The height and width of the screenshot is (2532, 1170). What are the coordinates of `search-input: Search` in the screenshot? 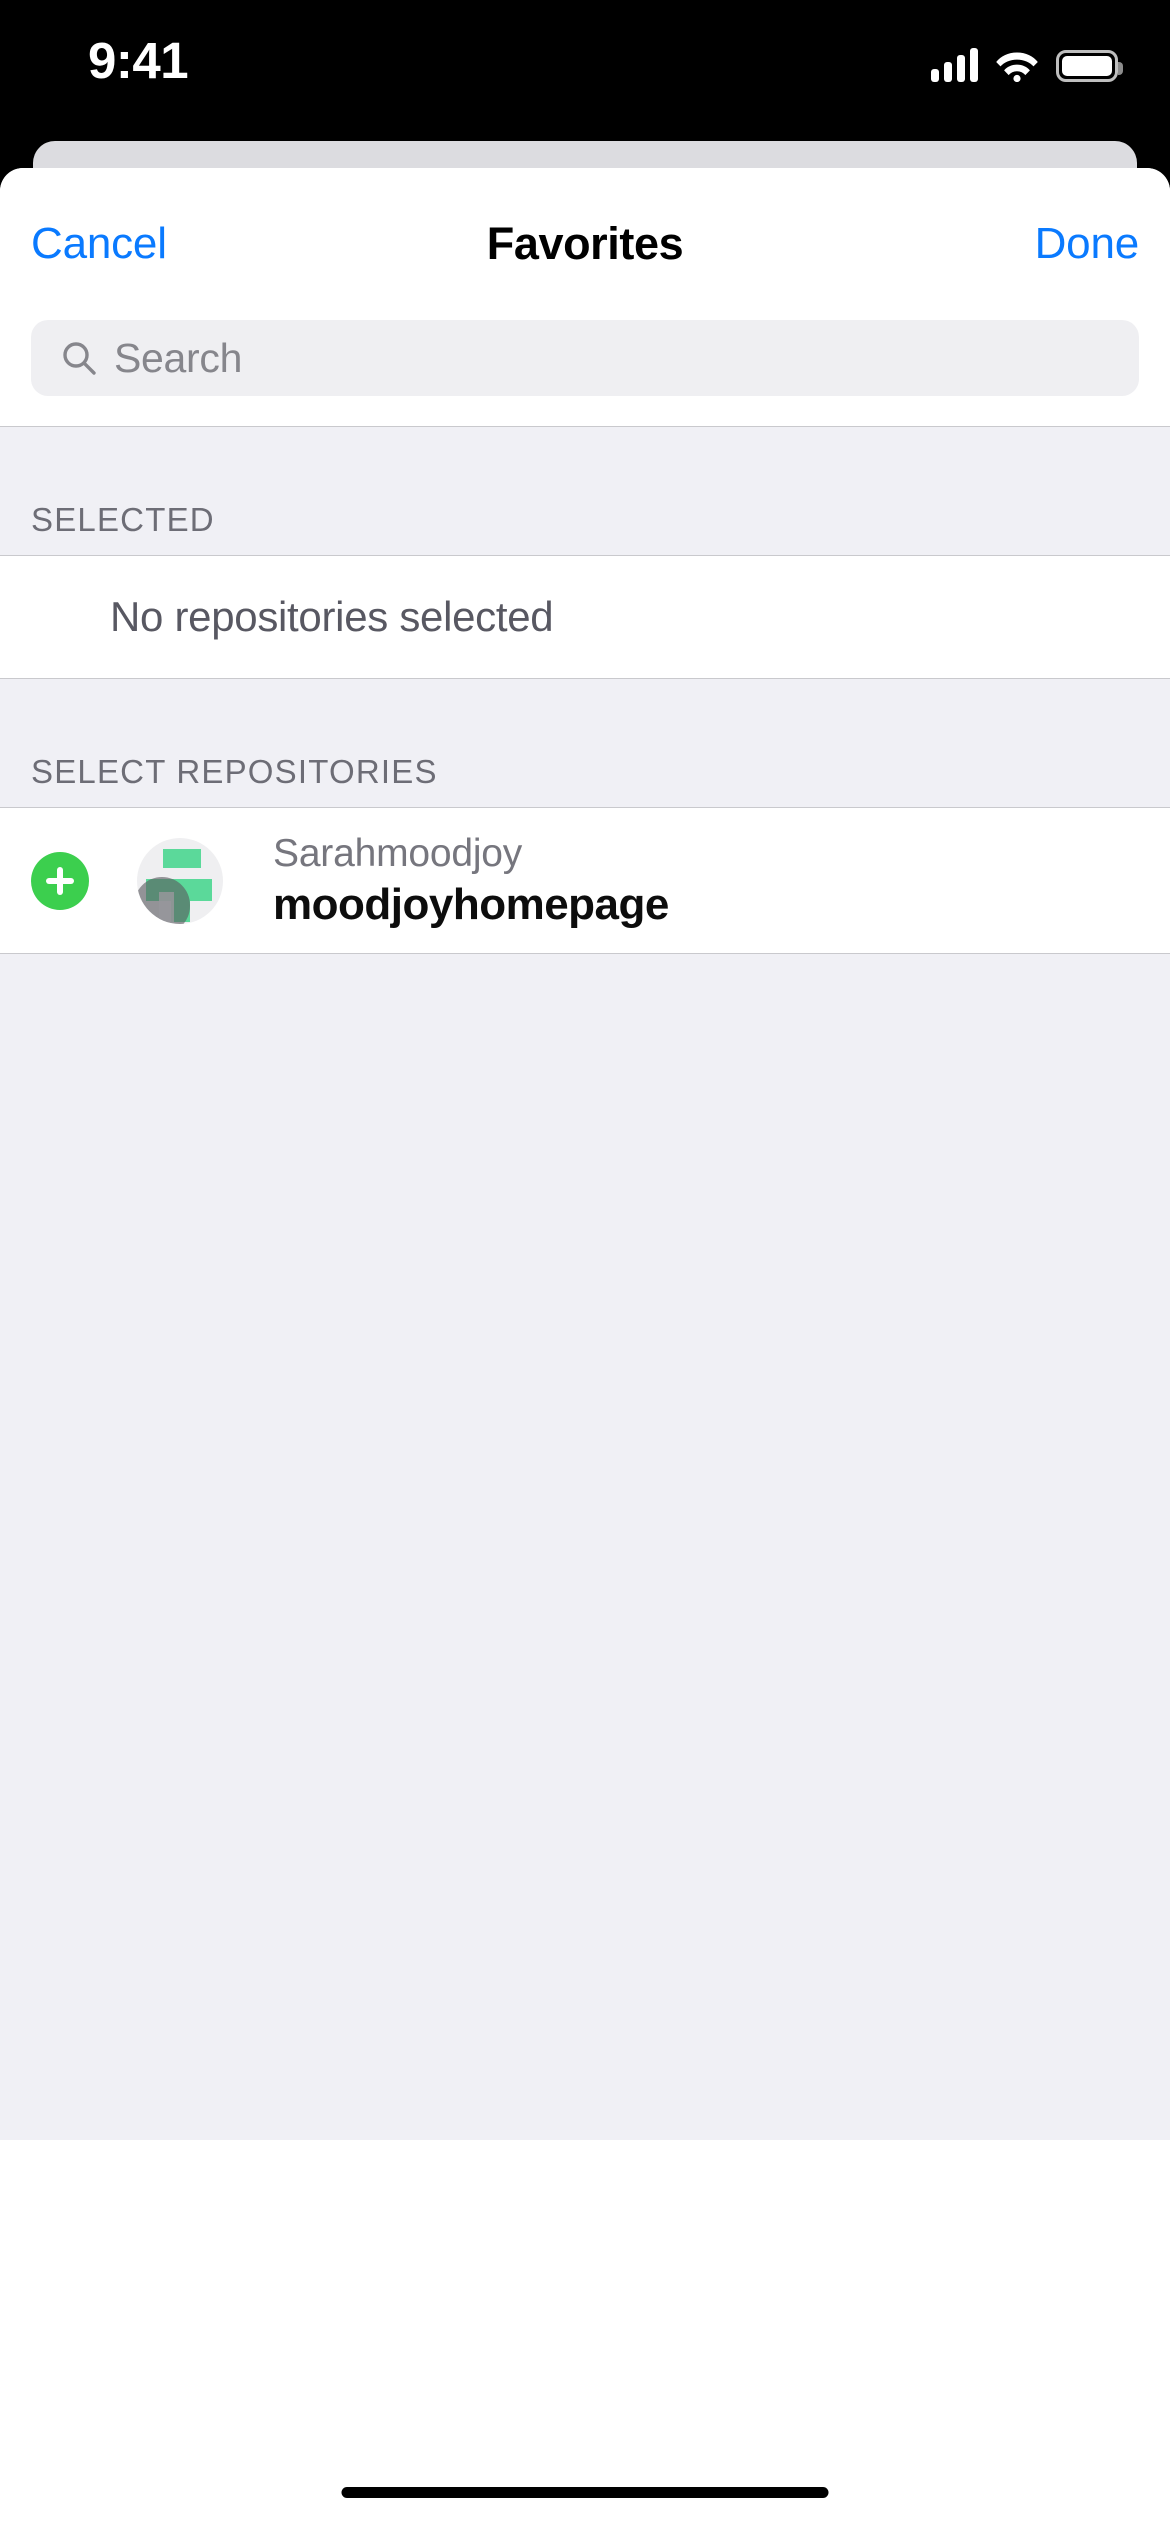 It's located at (585, 358).